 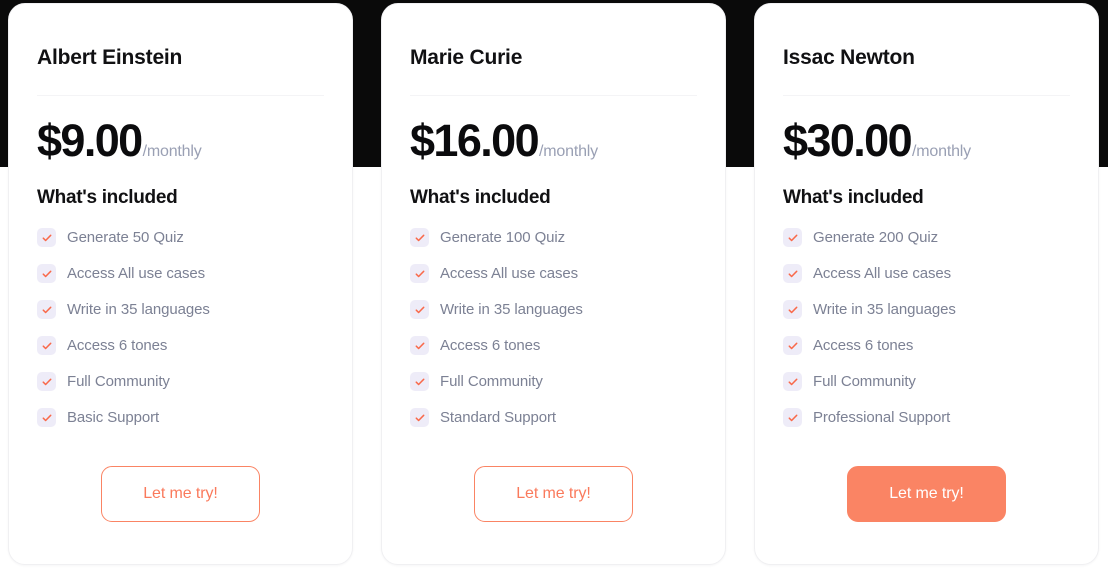 What do you see at coordinates (113, 418) in the screenshot?
I see `feature-label: Basic Support` at bounding box center [113, 418].